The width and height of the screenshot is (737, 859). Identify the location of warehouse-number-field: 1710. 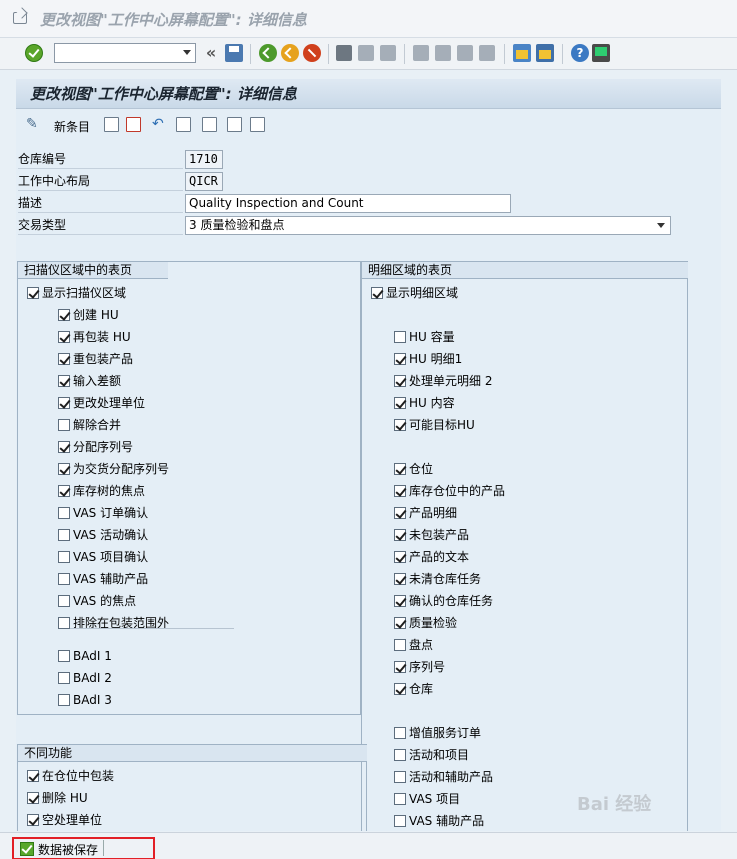
(204, 159).